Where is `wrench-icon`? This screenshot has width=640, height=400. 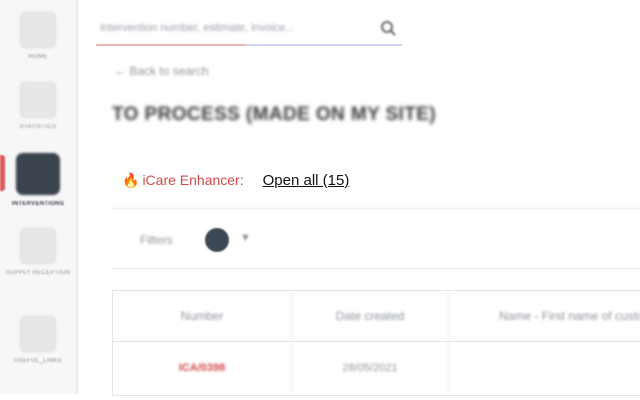
wrench-icon is located at coordinates (38, 174).